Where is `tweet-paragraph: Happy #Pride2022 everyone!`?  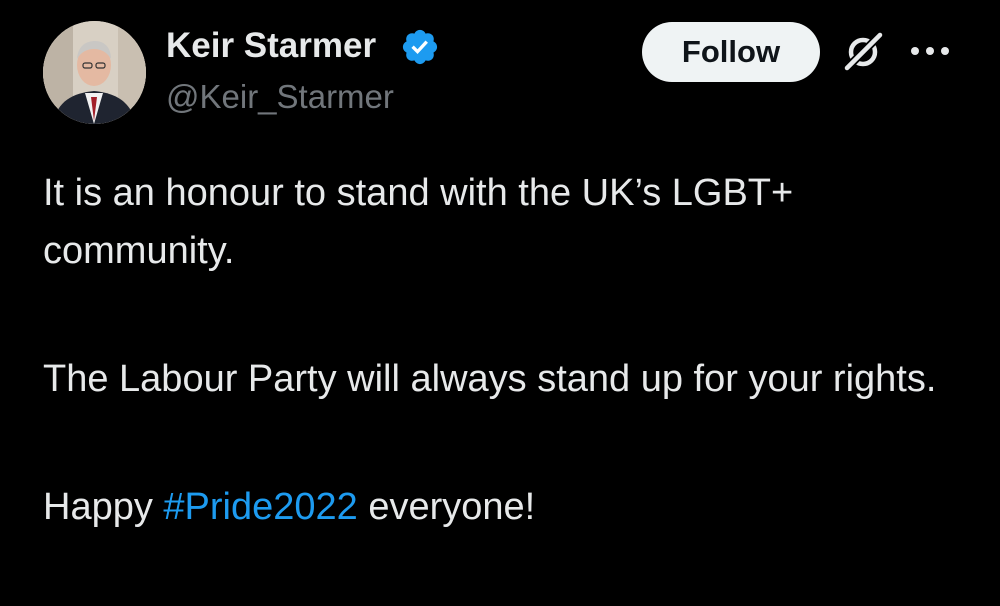
tweet-paragraph: Happy #Pride2022 everyone! is located at coordinates (508, 507).